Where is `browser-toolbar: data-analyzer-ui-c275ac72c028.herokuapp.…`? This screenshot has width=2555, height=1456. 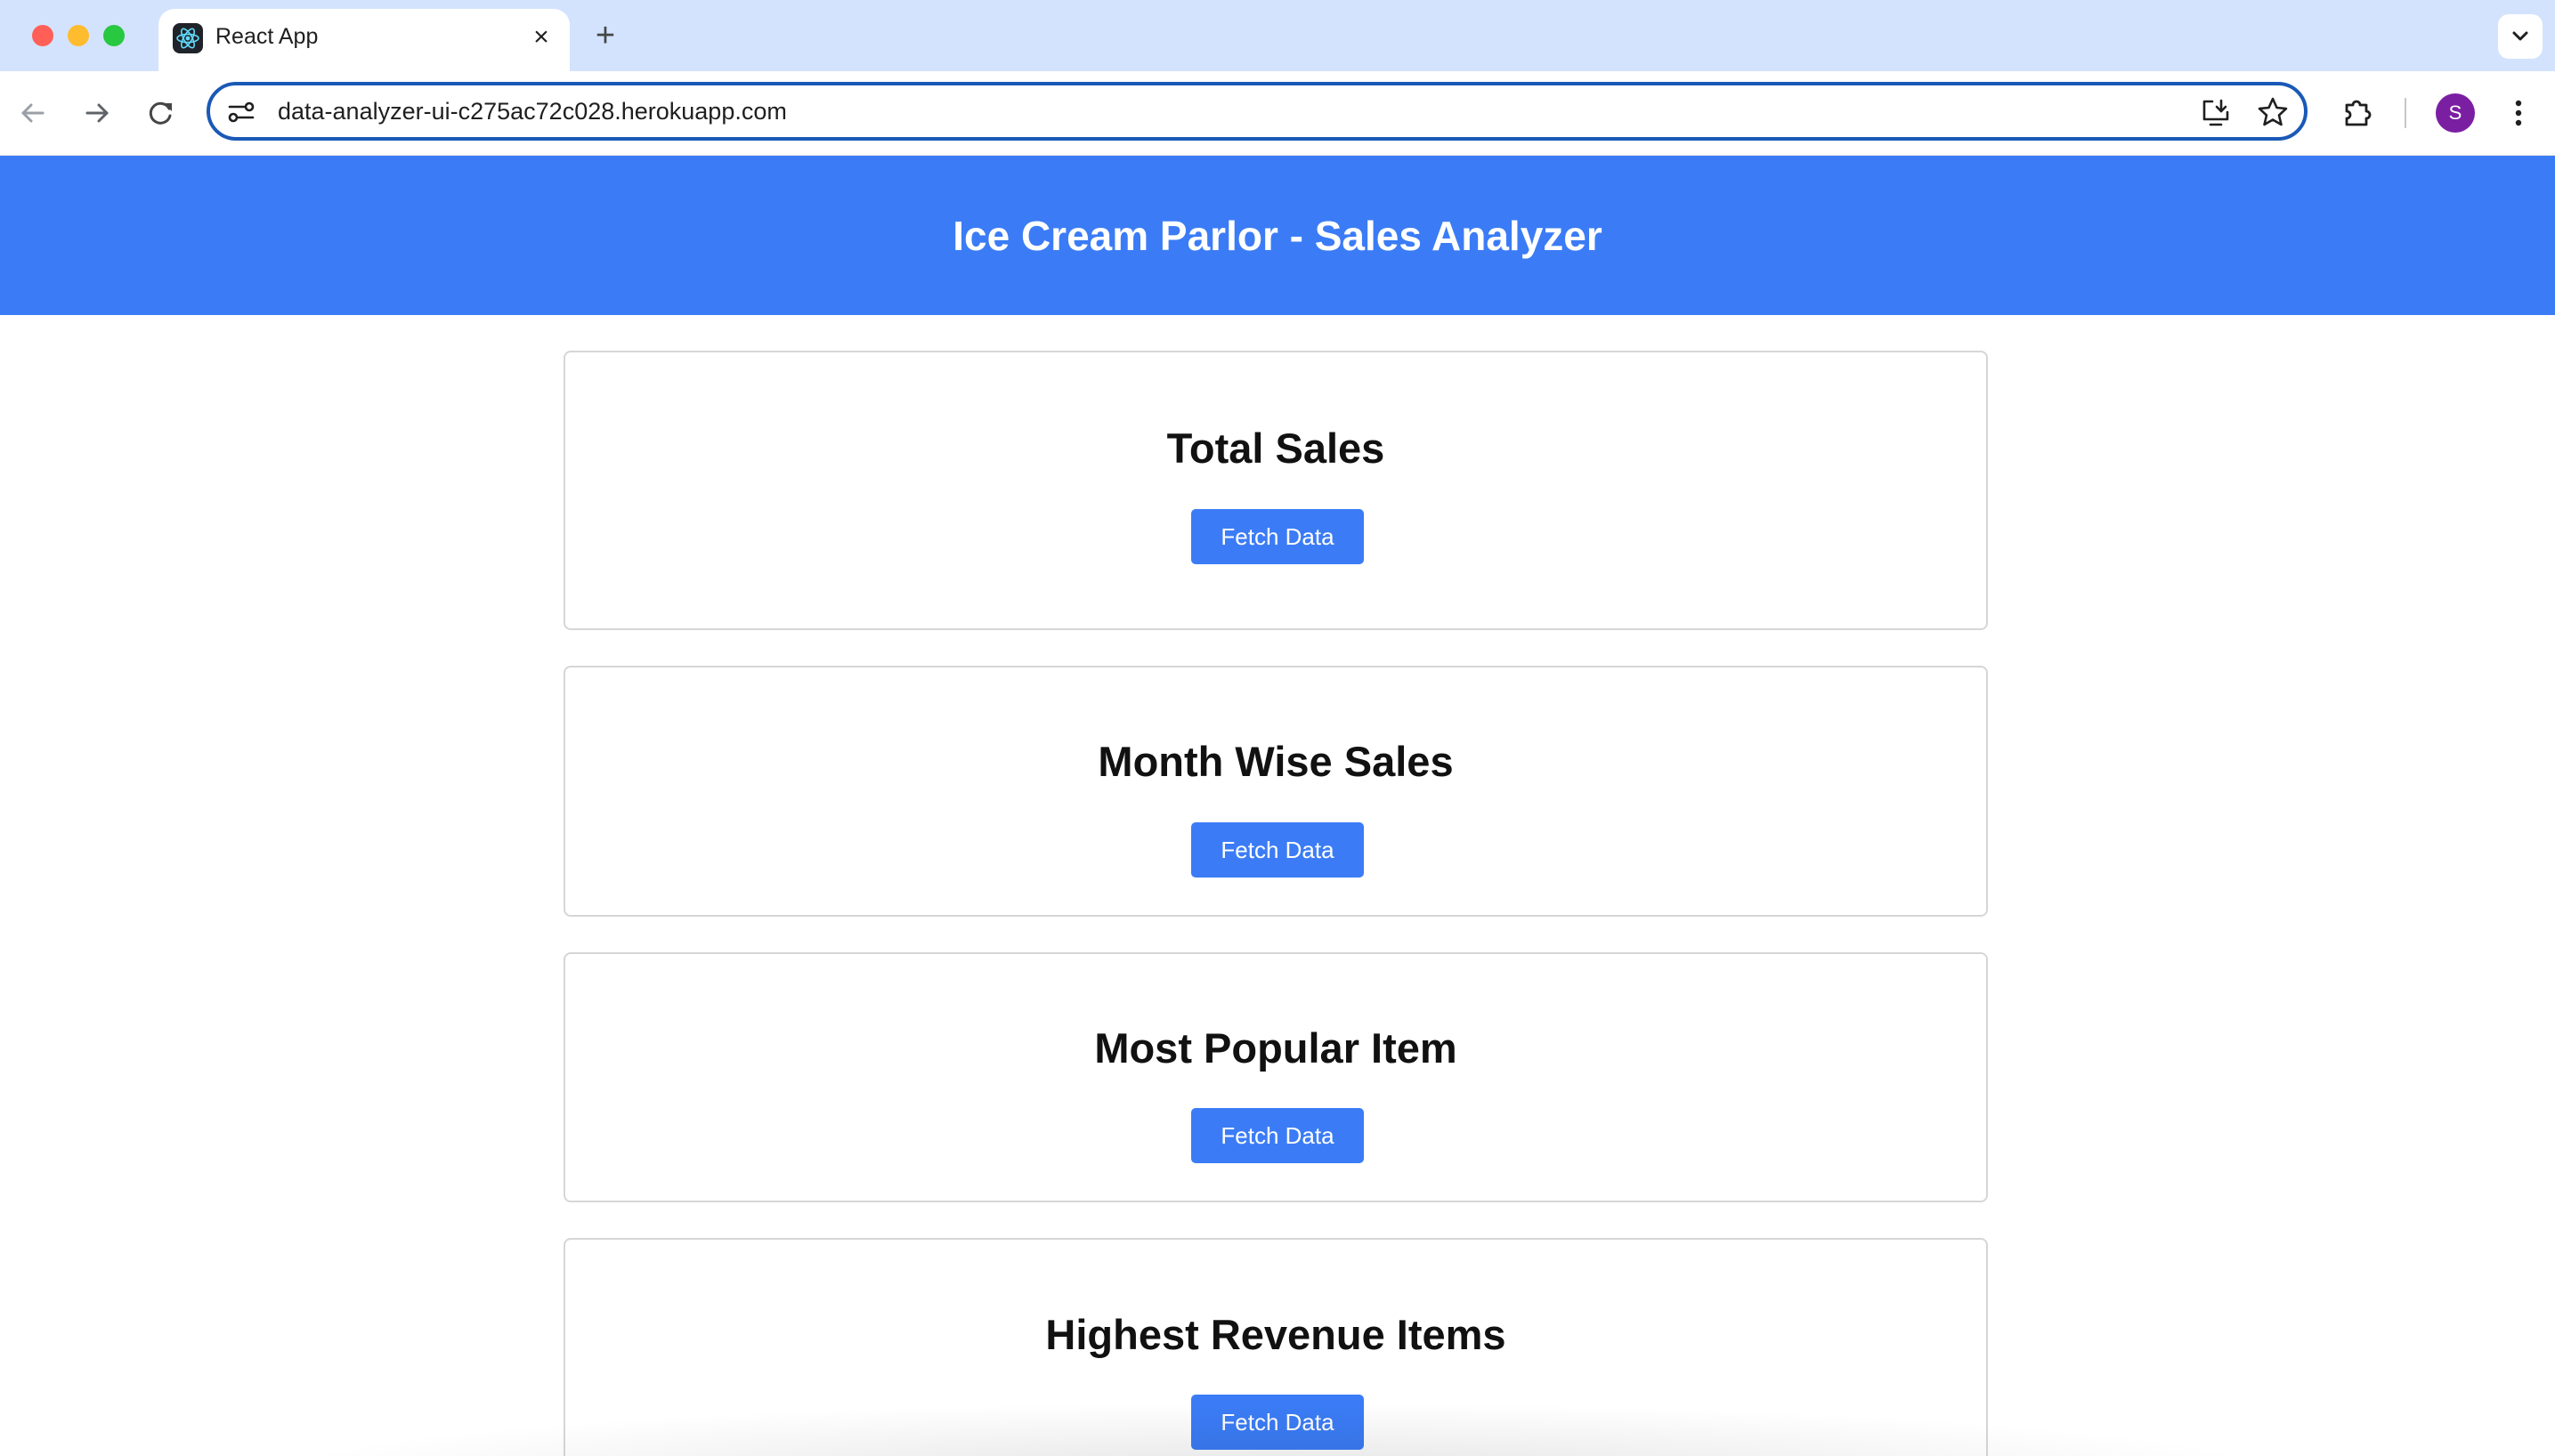
browser-toolbar: data-analyzer-ui-c275ac72c028.herokuapp.… is located at coordinates (1277, 113).